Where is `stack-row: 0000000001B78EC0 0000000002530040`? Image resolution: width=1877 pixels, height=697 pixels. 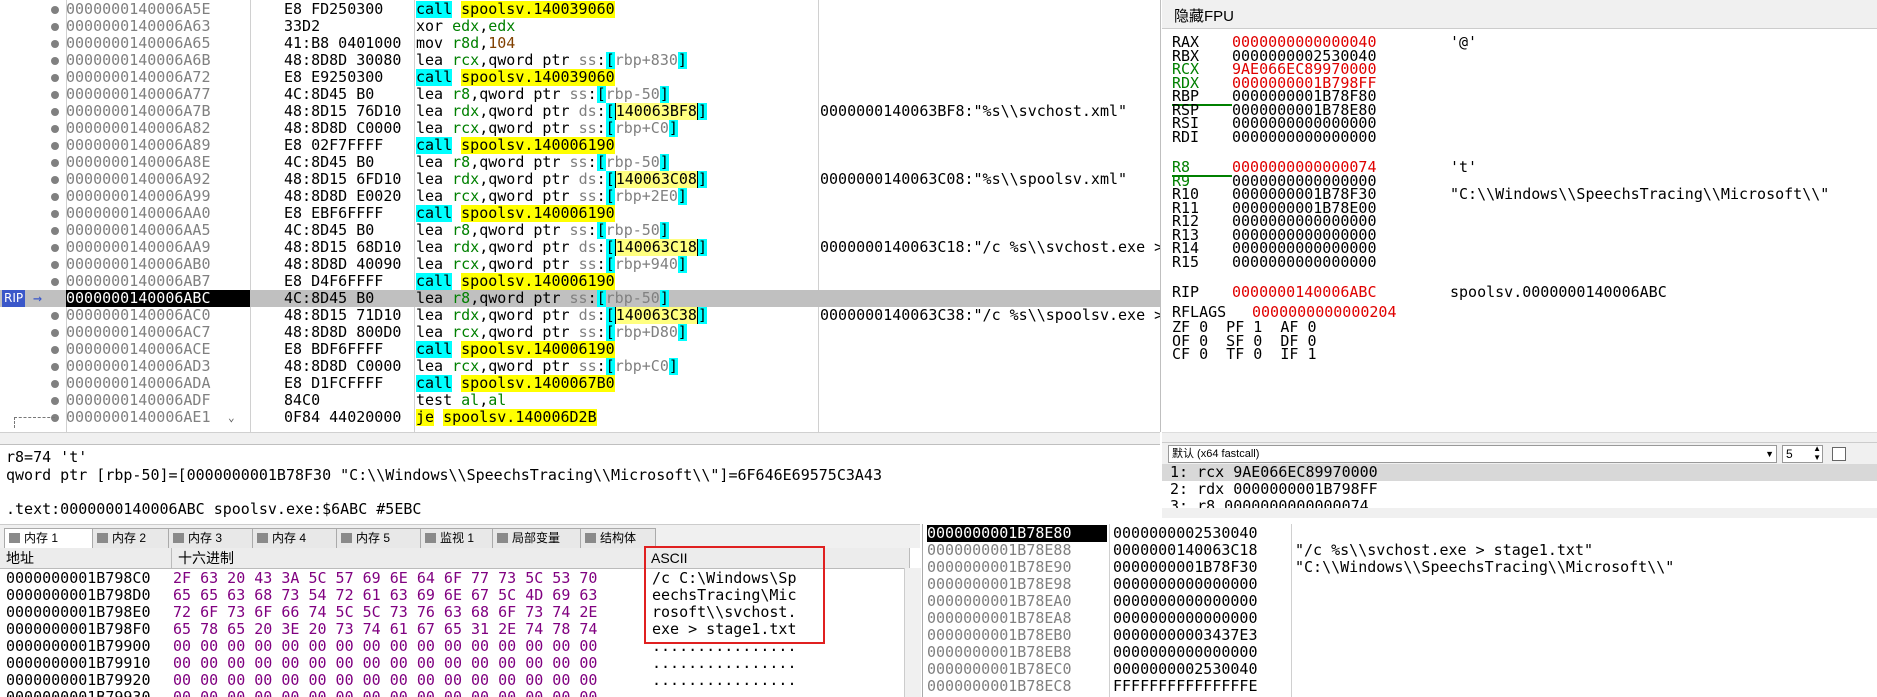
stack-row: 0000000001B78EC0 0000000002530040 is located at coordinates (1400, 669).